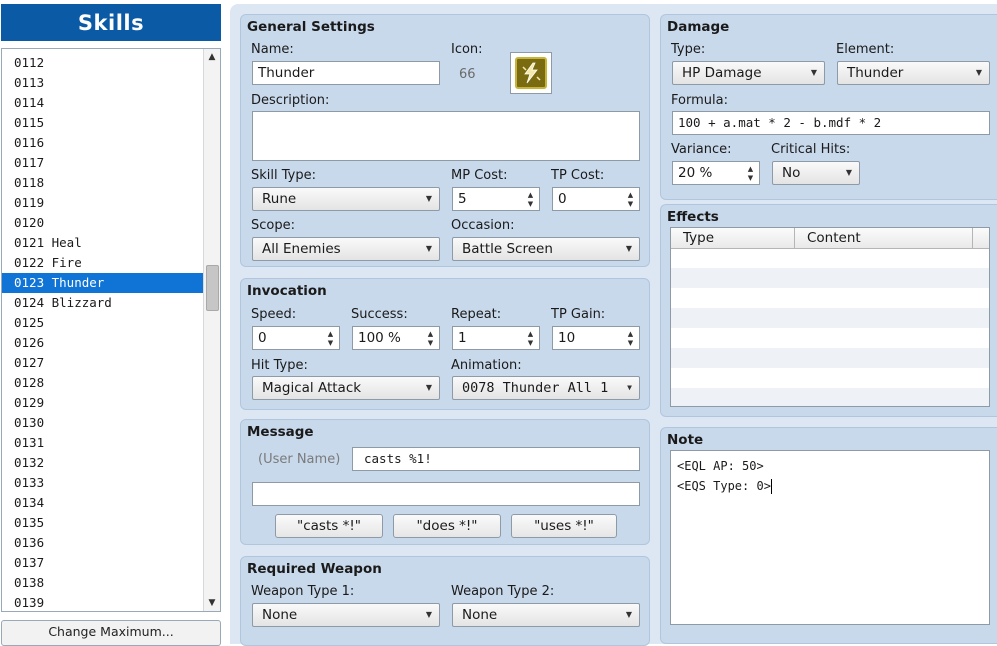  What do you see at coordinates (496, 459) in the screenshot?
I see `message-line1-field: casts %1!` at bounding box center [496, 459].